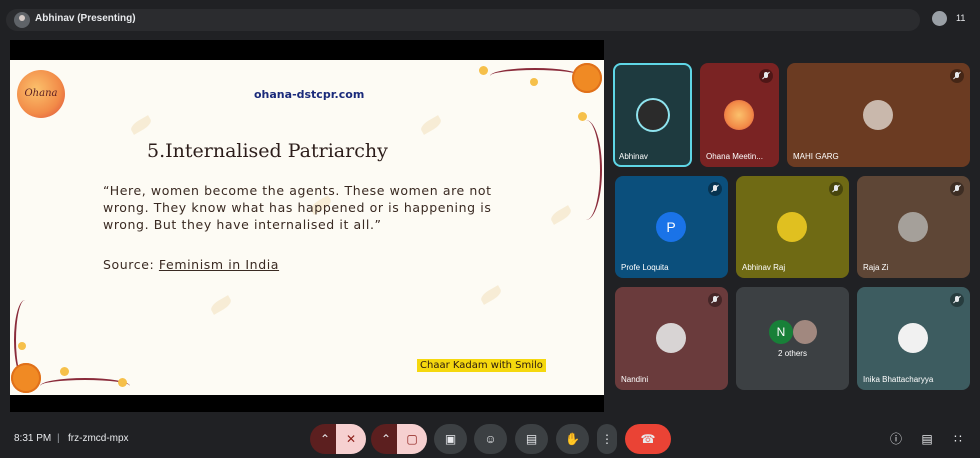  I want to click on hang-up-icon: ☎, so click(648, 439).